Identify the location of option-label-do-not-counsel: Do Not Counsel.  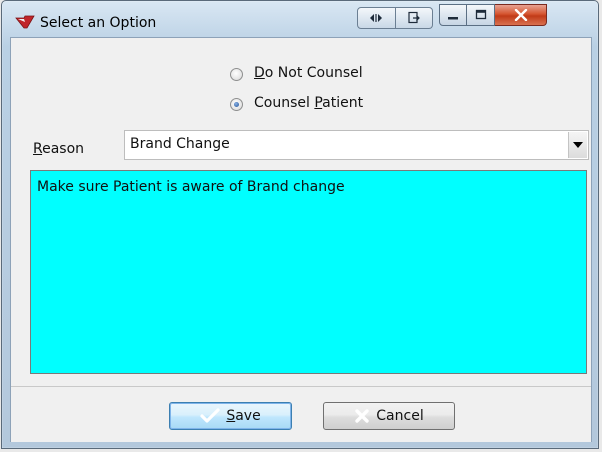
(308, 73).